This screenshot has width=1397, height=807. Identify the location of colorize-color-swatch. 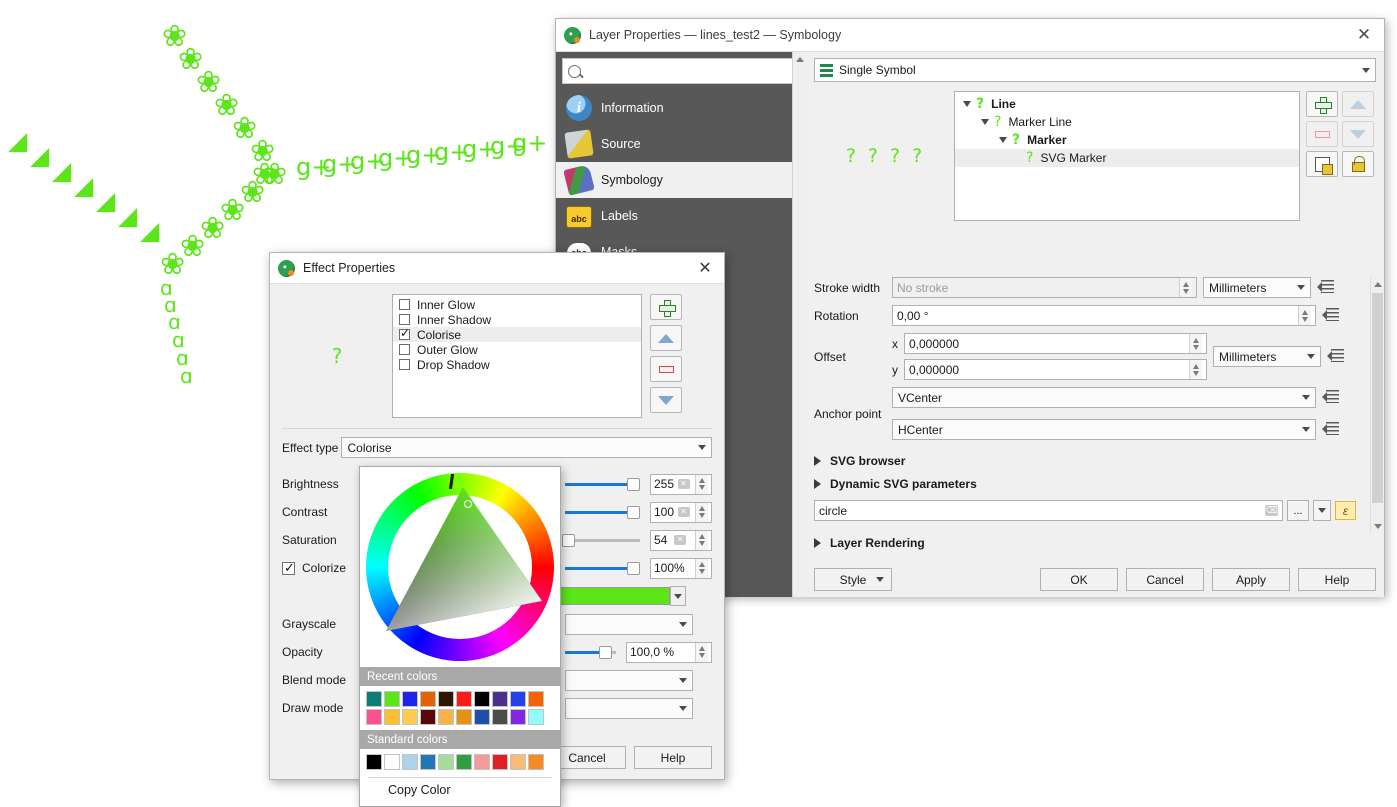
(614, 596).